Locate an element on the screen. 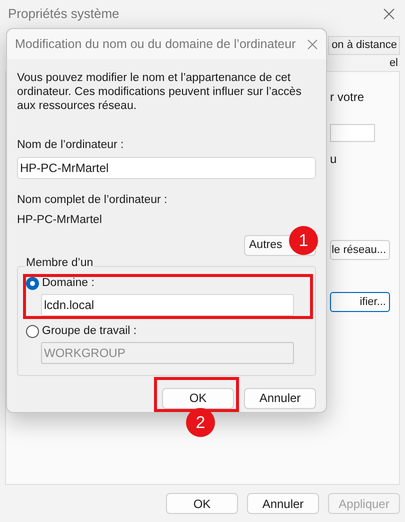  computer-name-field: HP-PC-MrMartel is located at coordinates (166, 168).